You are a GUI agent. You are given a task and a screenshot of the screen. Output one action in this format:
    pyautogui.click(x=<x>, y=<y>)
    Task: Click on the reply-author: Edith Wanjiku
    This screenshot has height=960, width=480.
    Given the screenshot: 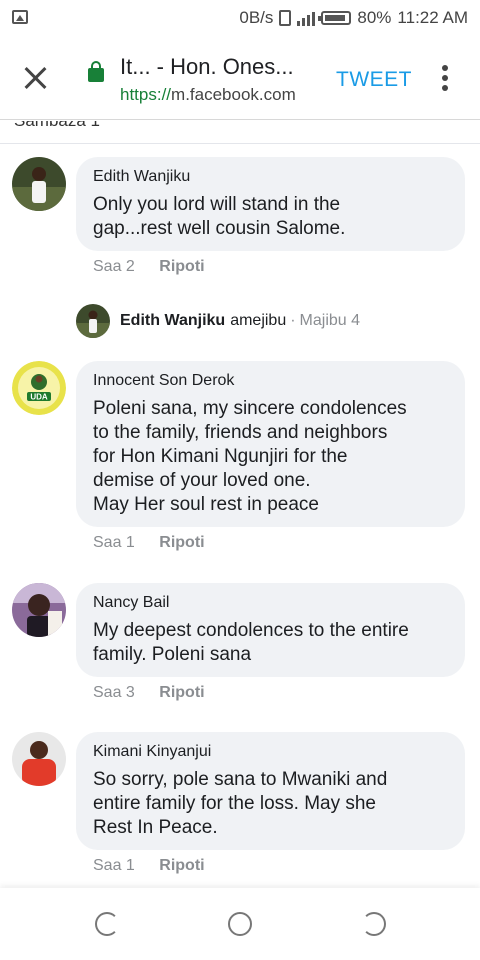 What is the action you would take?
    pyautogui.click(x=173, y=320)
    